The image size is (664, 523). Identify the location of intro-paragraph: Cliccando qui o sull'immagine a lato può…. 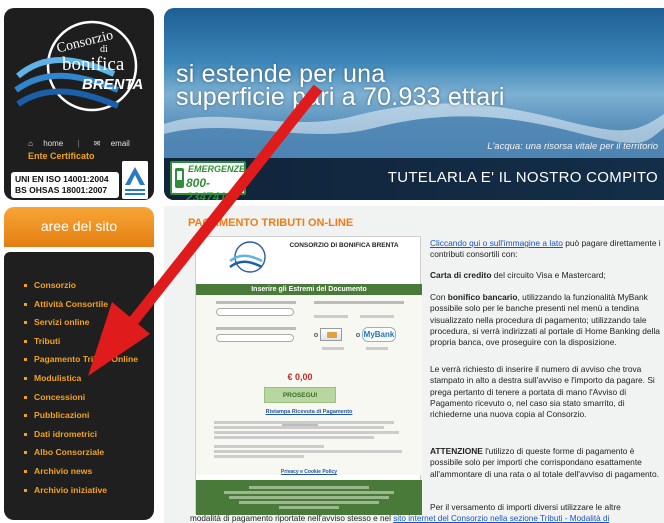
(547, 249).